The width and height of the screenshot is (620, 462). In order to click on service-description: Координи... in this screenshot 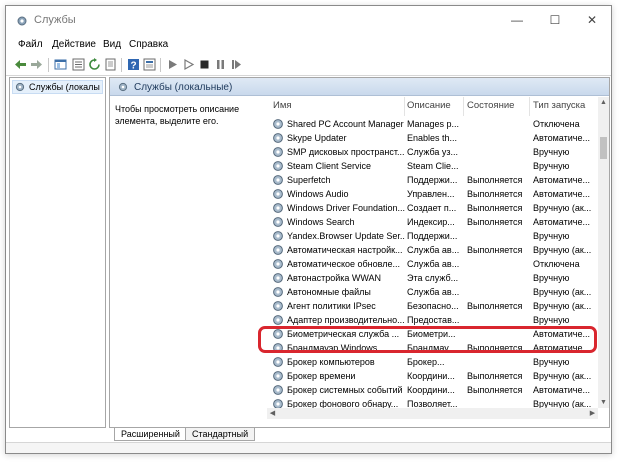, I will do `click(431, 376)`.